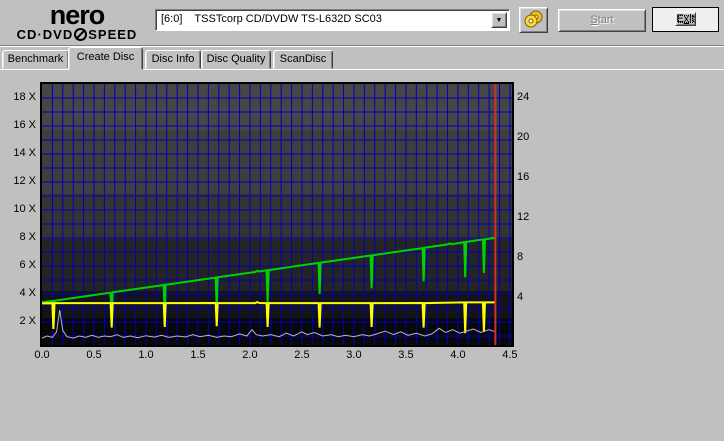 This screenshot has width=724, height=441. What do you see at coordinates (458, 355) in the screenshot?
I see `capacity-axis-tick: 4.0` at bounding box center [458, 355].